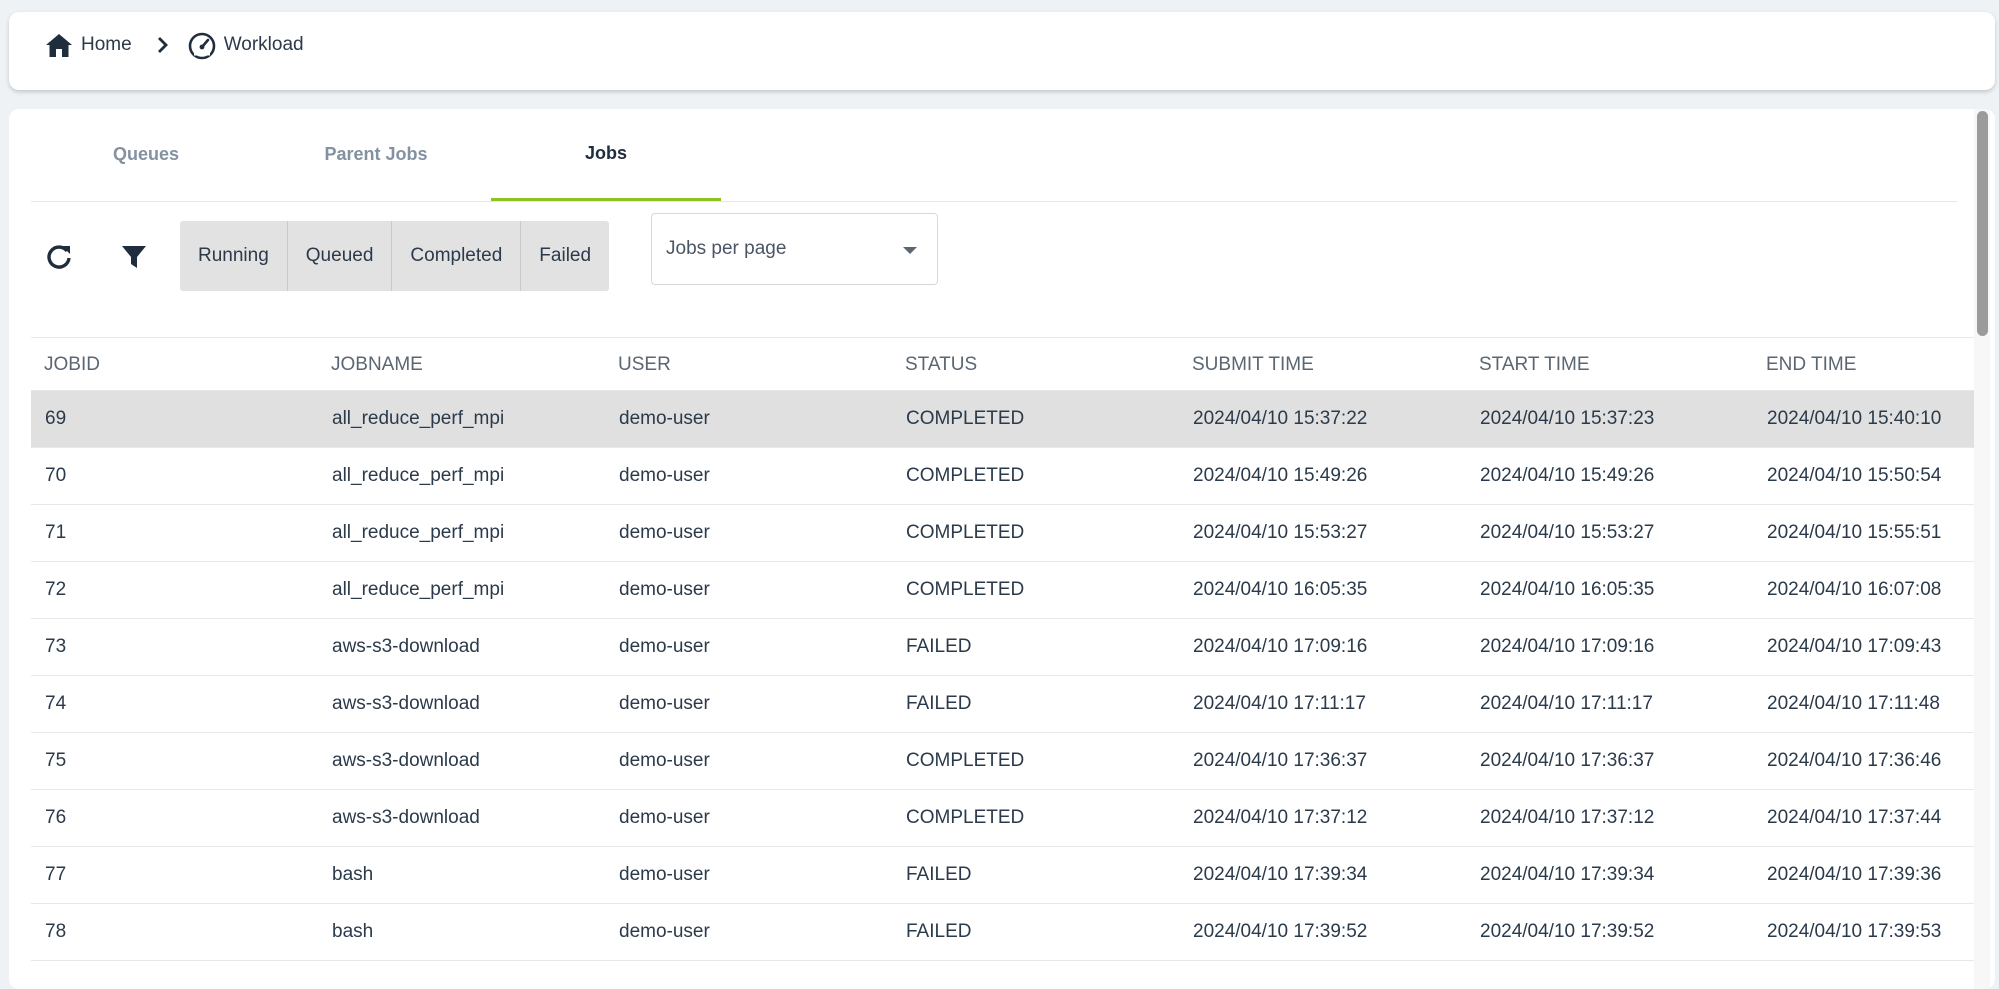 The height and width of the screenshot is (989, 1999). I want to click on tab-bar: Queues Parent Jobs Jobs, so click(994, 155).